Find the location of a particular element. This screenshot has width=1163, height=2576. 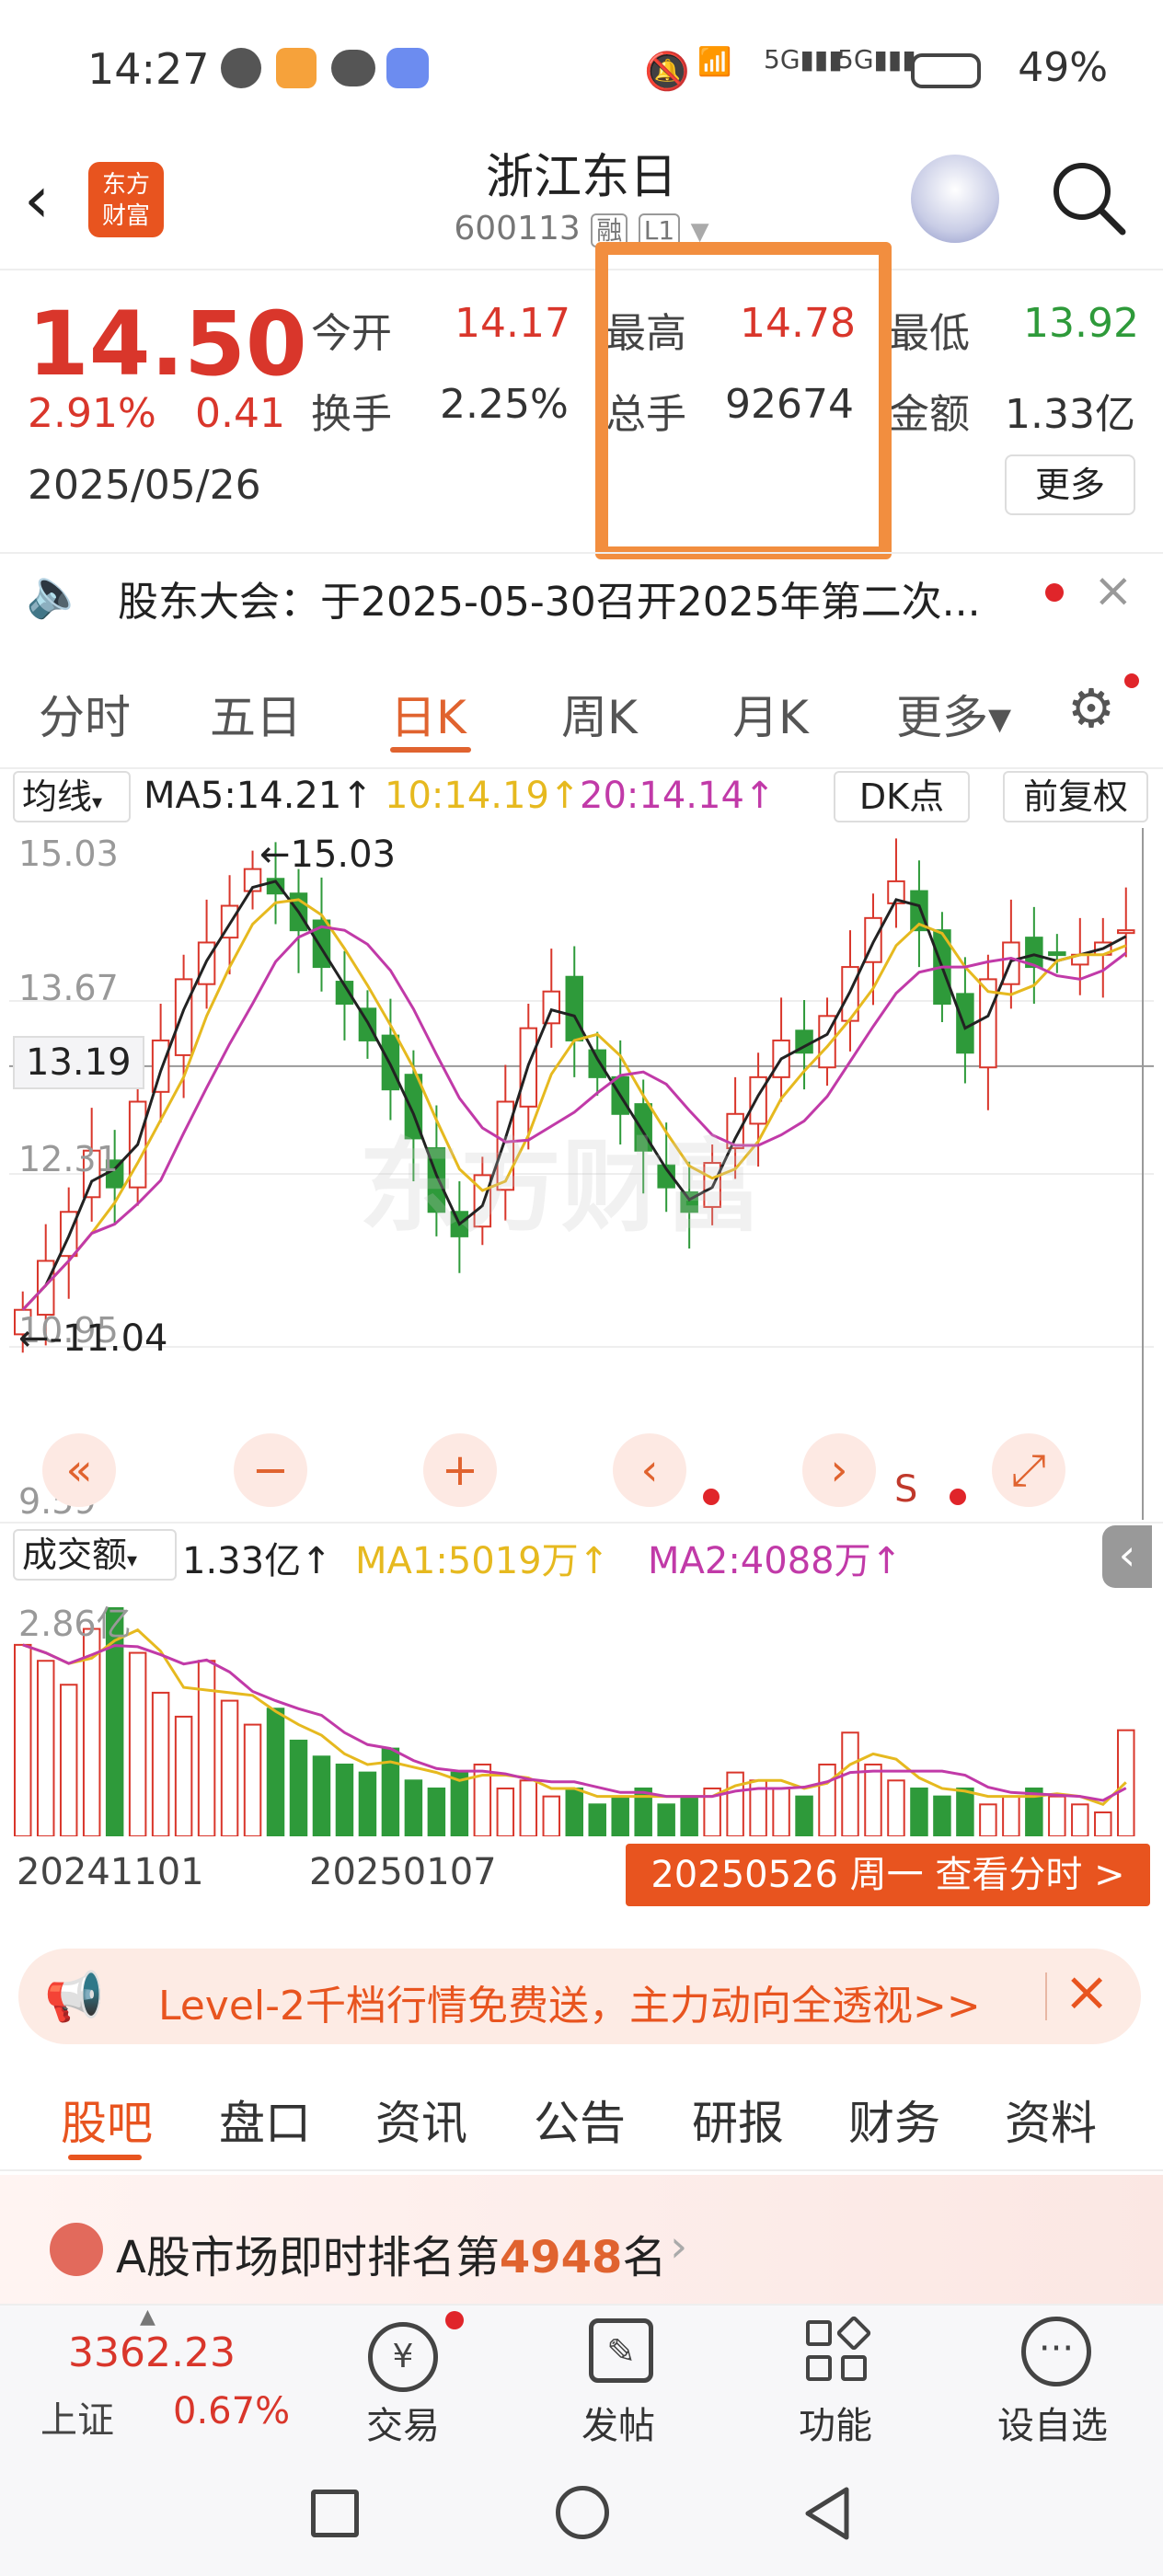

search-icon is located at coordinates (1088, 197).